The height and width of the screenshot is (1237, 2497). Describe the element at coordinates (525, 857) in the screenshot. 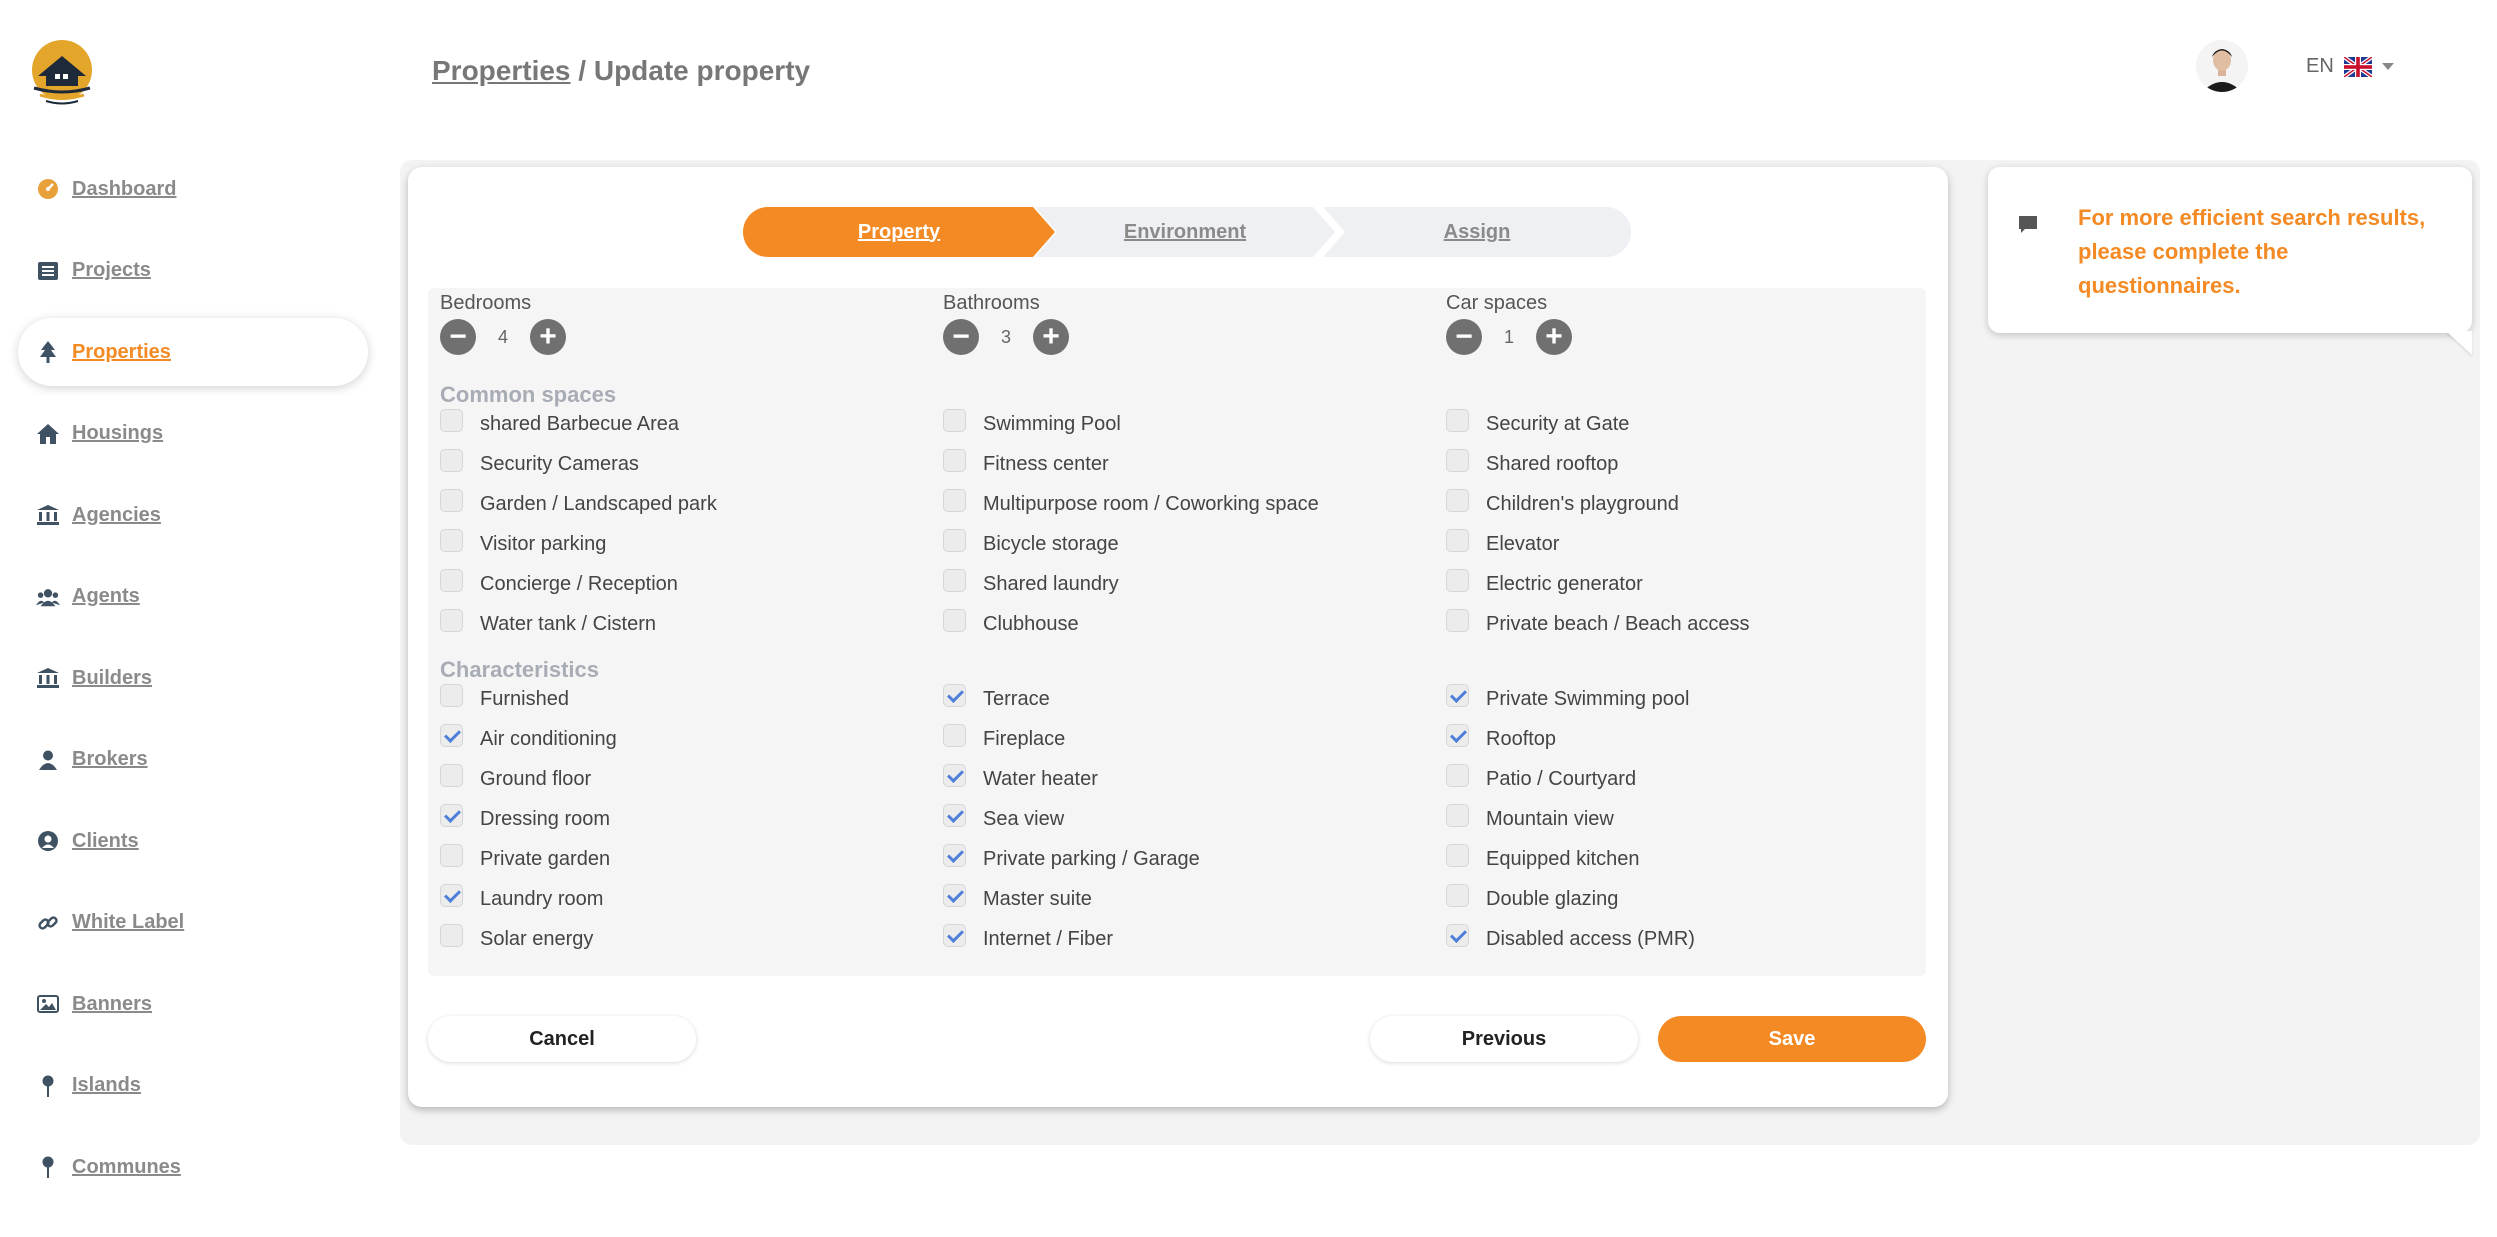

I see `checkbox-option: Private garden` at that location.